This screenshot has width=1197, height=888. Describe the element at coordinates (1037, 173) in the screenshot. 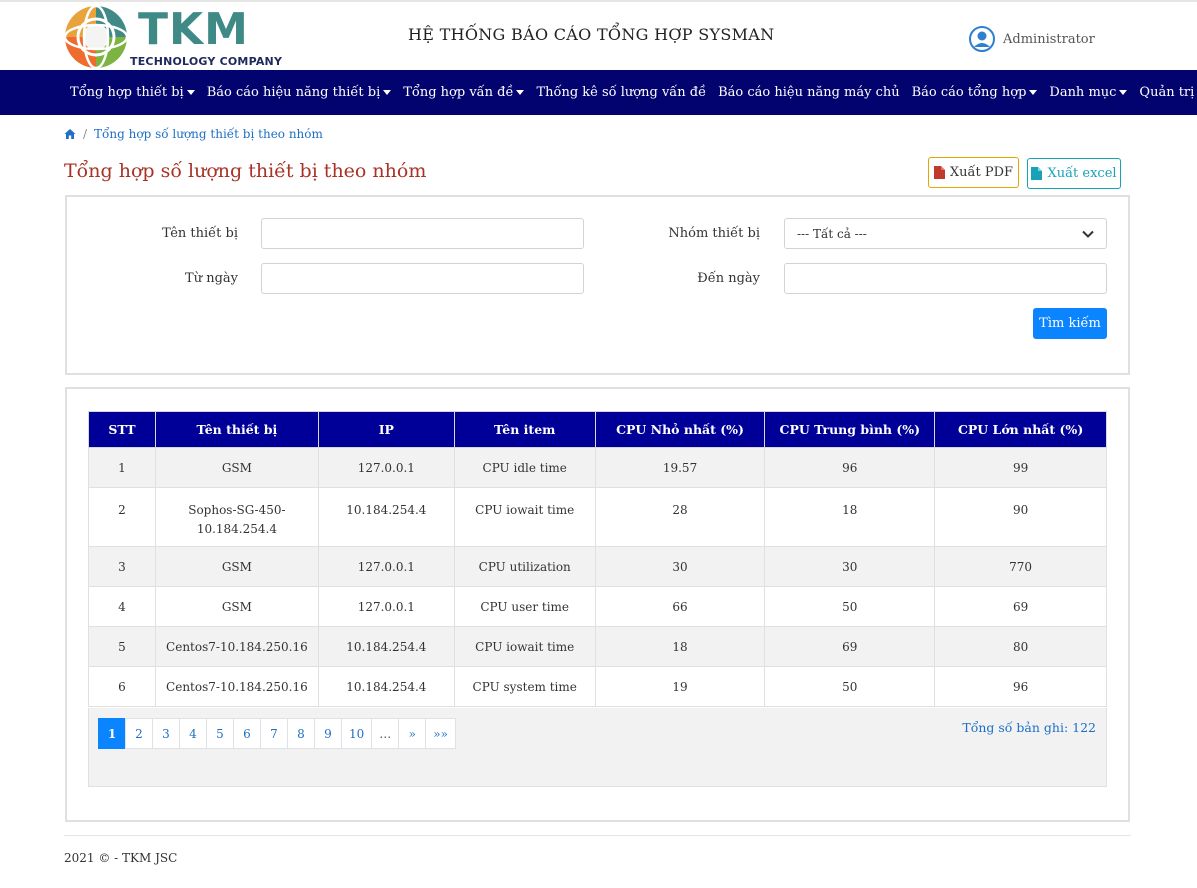

I see `excel-file-icon` at that location.